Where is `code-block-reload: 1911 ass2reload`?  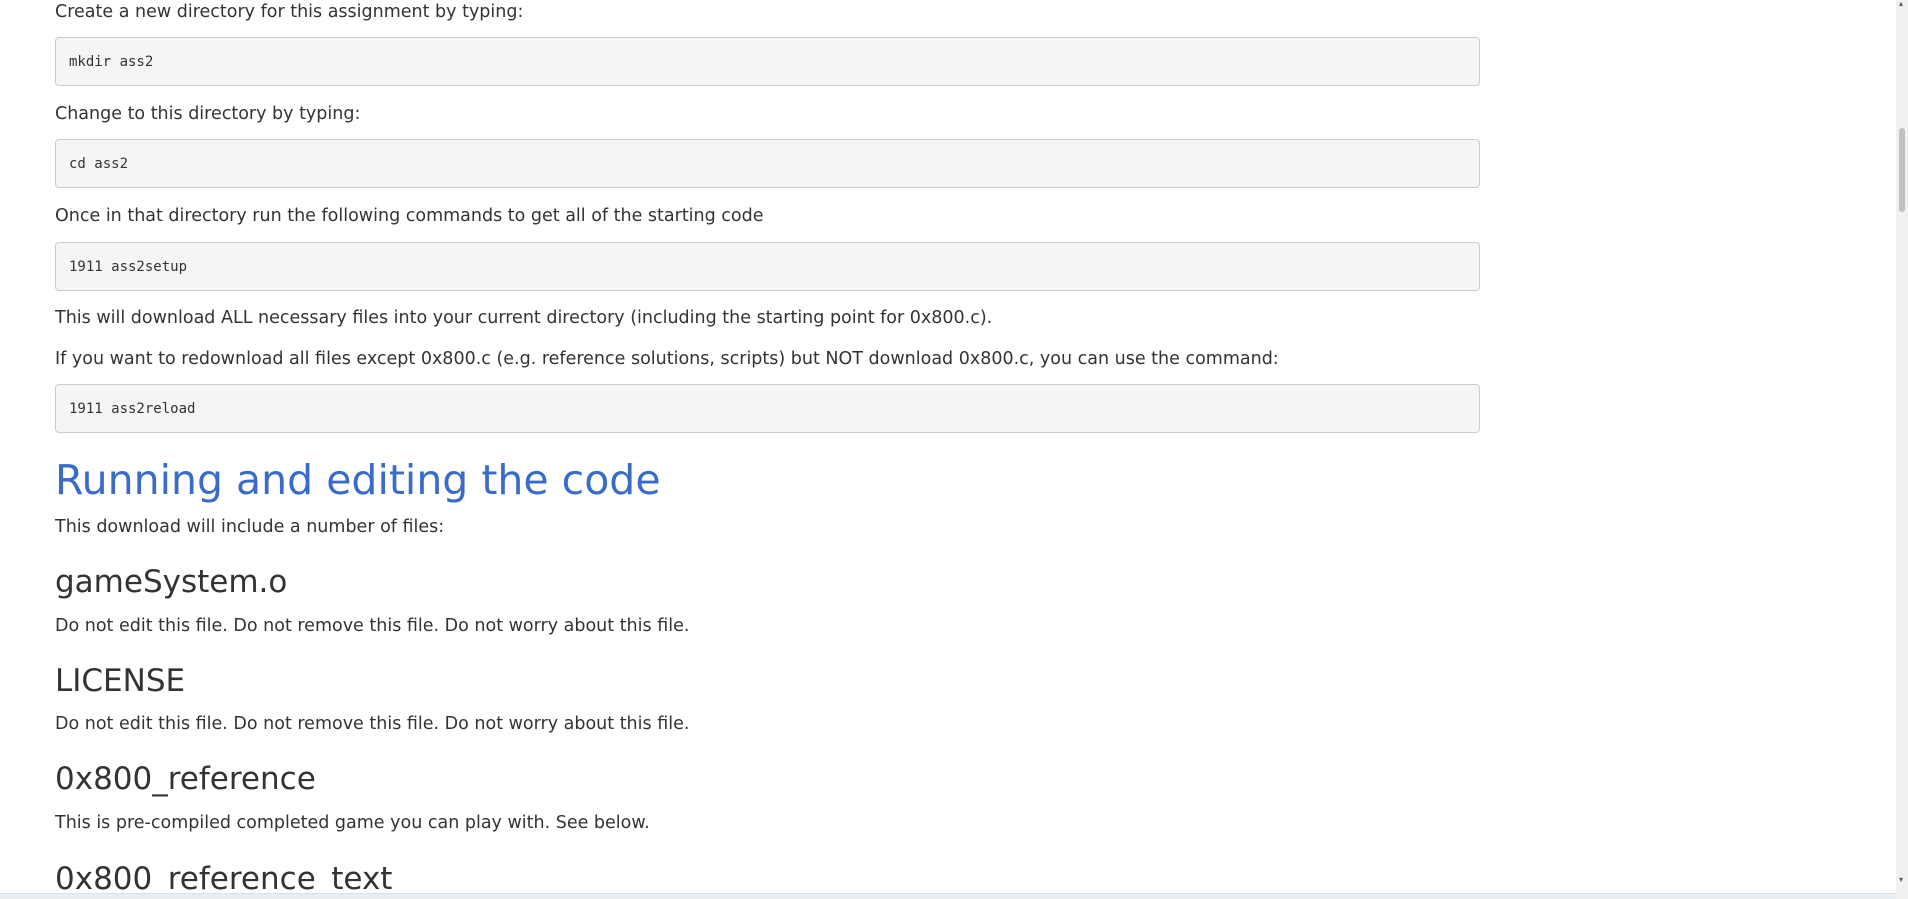
code-block-reload: 1911 ass2reload is located at coordinates (767, 408).